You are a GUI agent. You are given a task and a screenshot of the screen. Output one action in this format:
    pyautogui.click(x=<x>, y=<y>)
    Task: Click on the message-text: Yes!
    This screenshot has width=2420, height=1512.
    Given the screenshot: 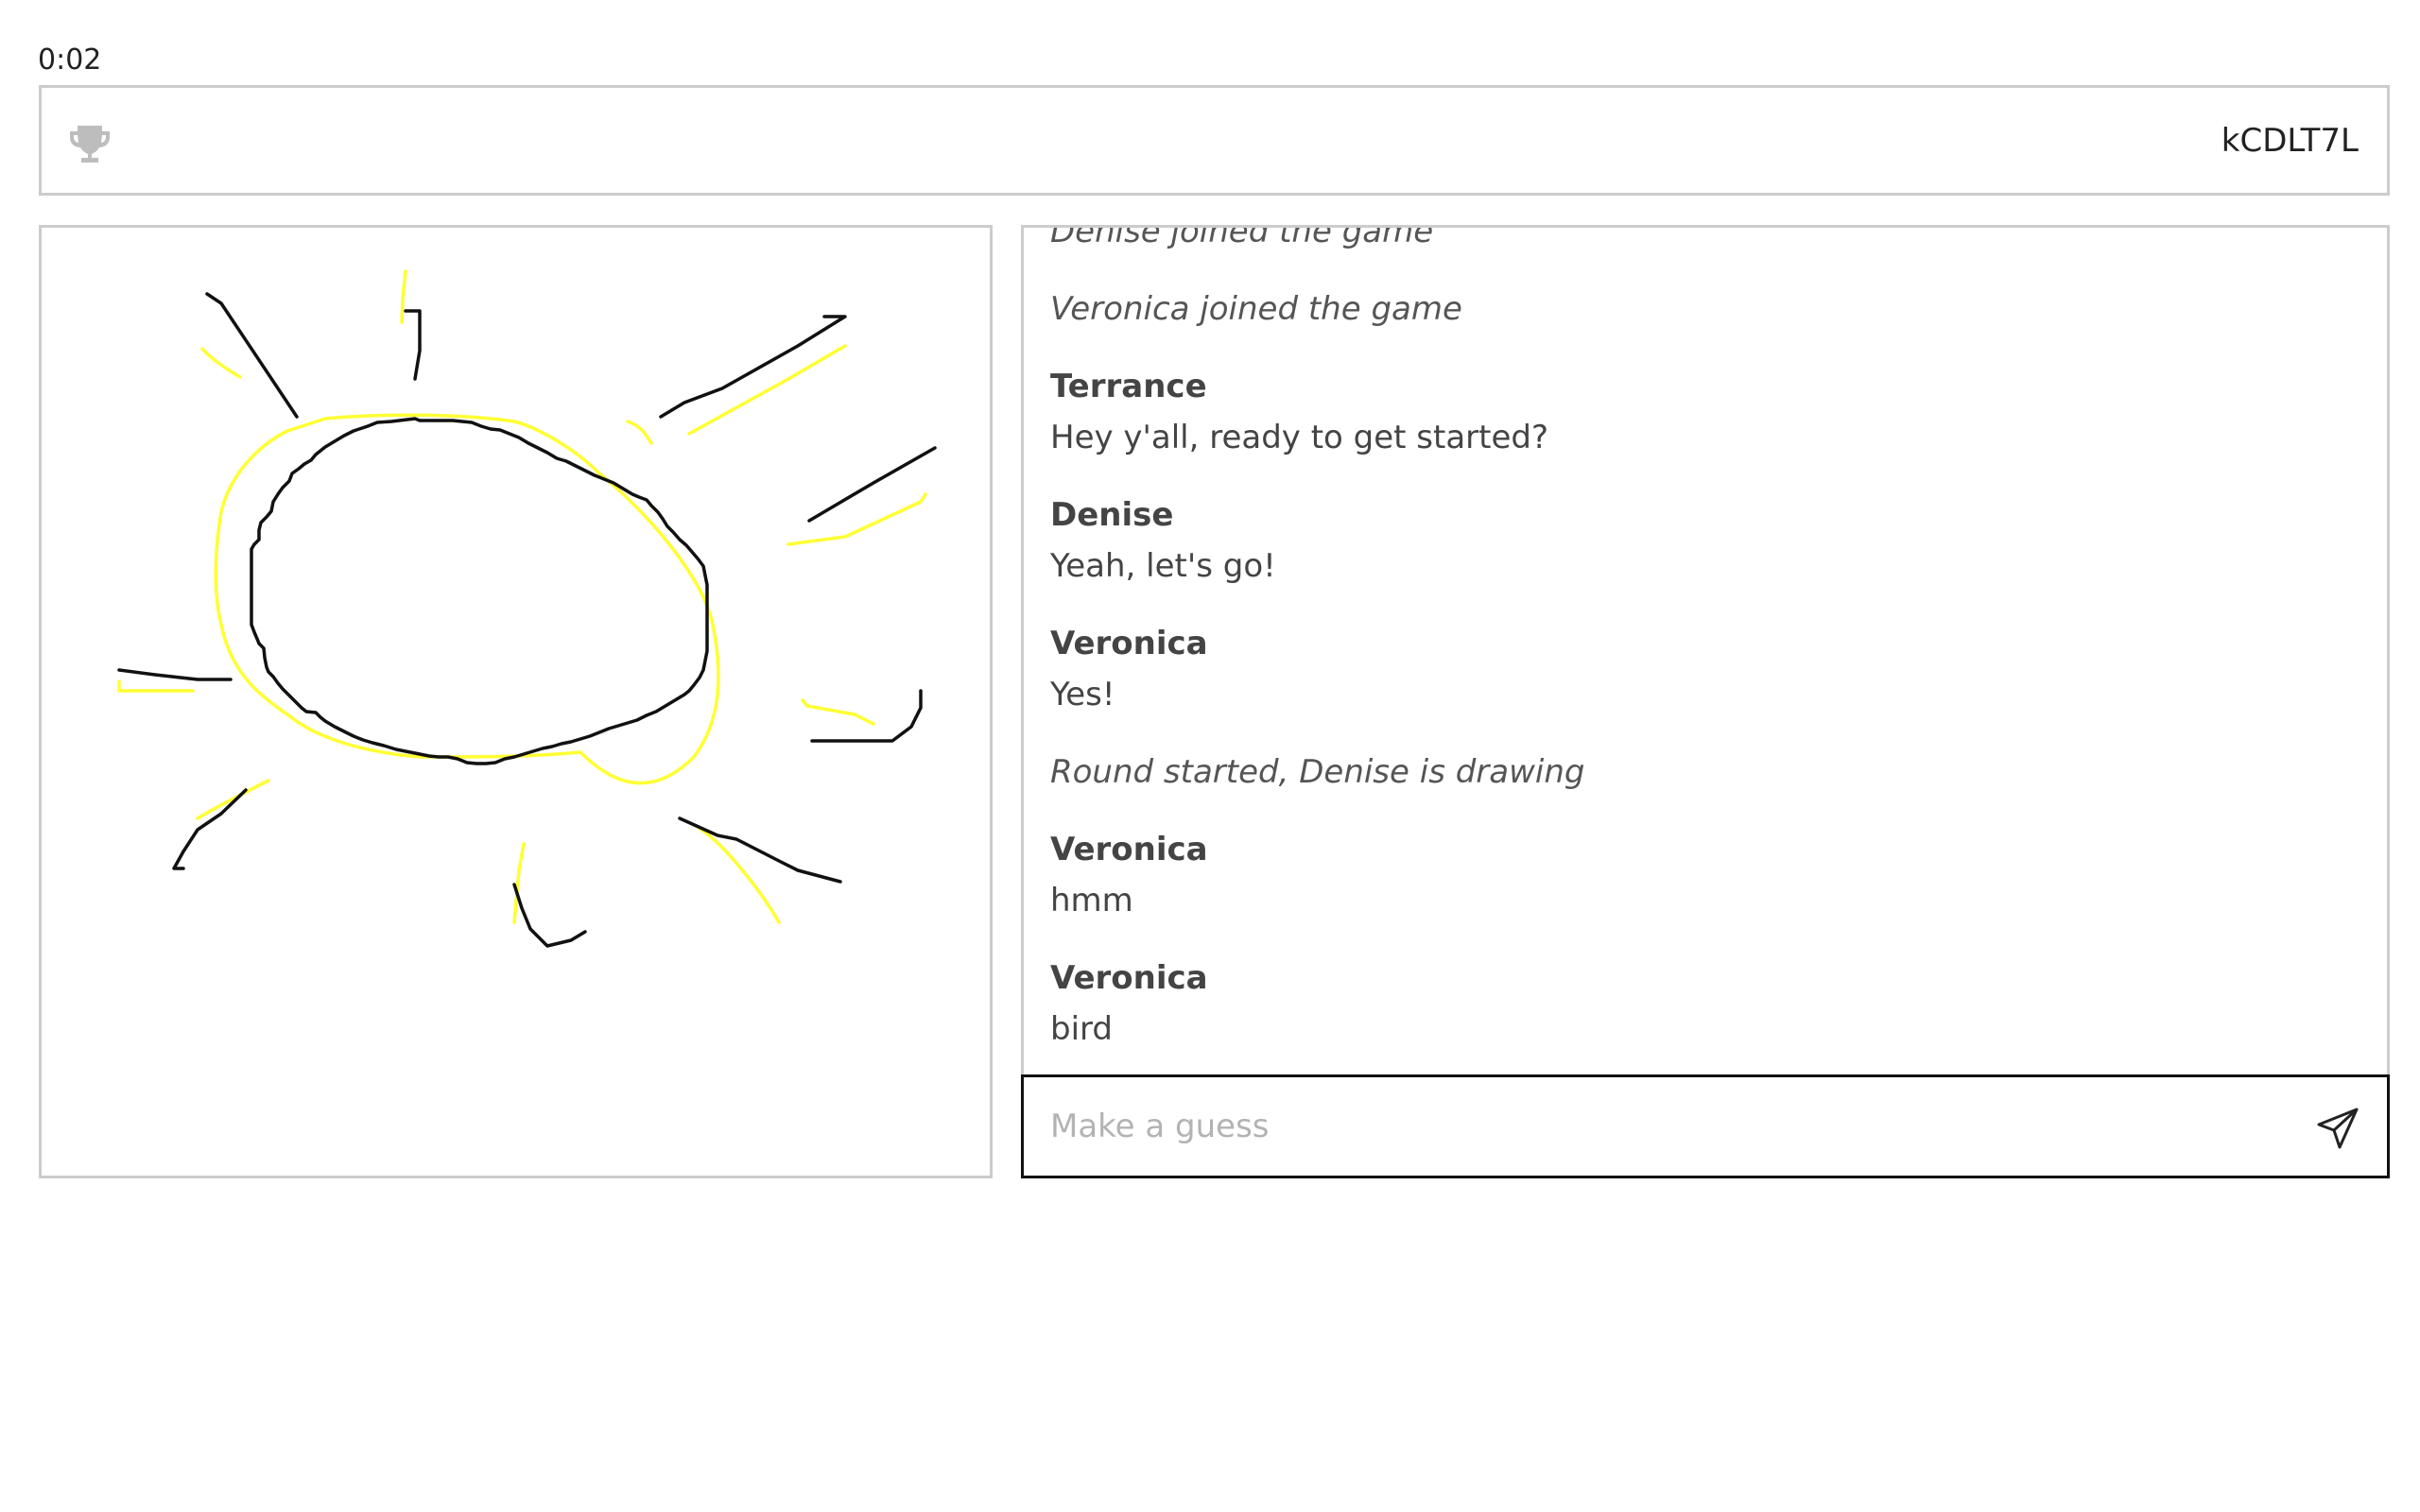 What is the action you would take?
    pyautogui.click(x=1082, y=694)
    